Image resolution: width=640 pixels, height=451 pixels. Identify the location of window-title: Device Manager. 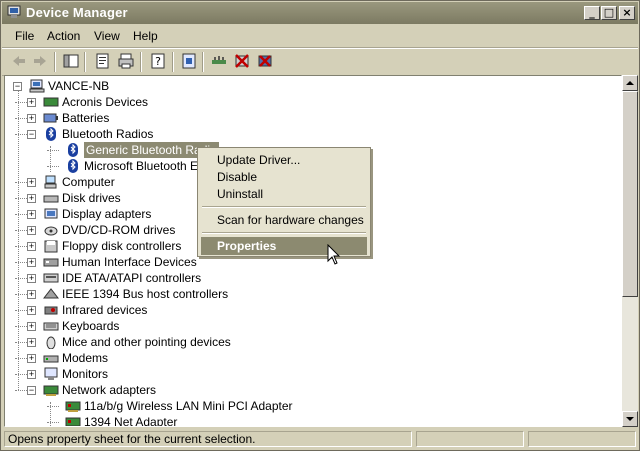
(77, 12).